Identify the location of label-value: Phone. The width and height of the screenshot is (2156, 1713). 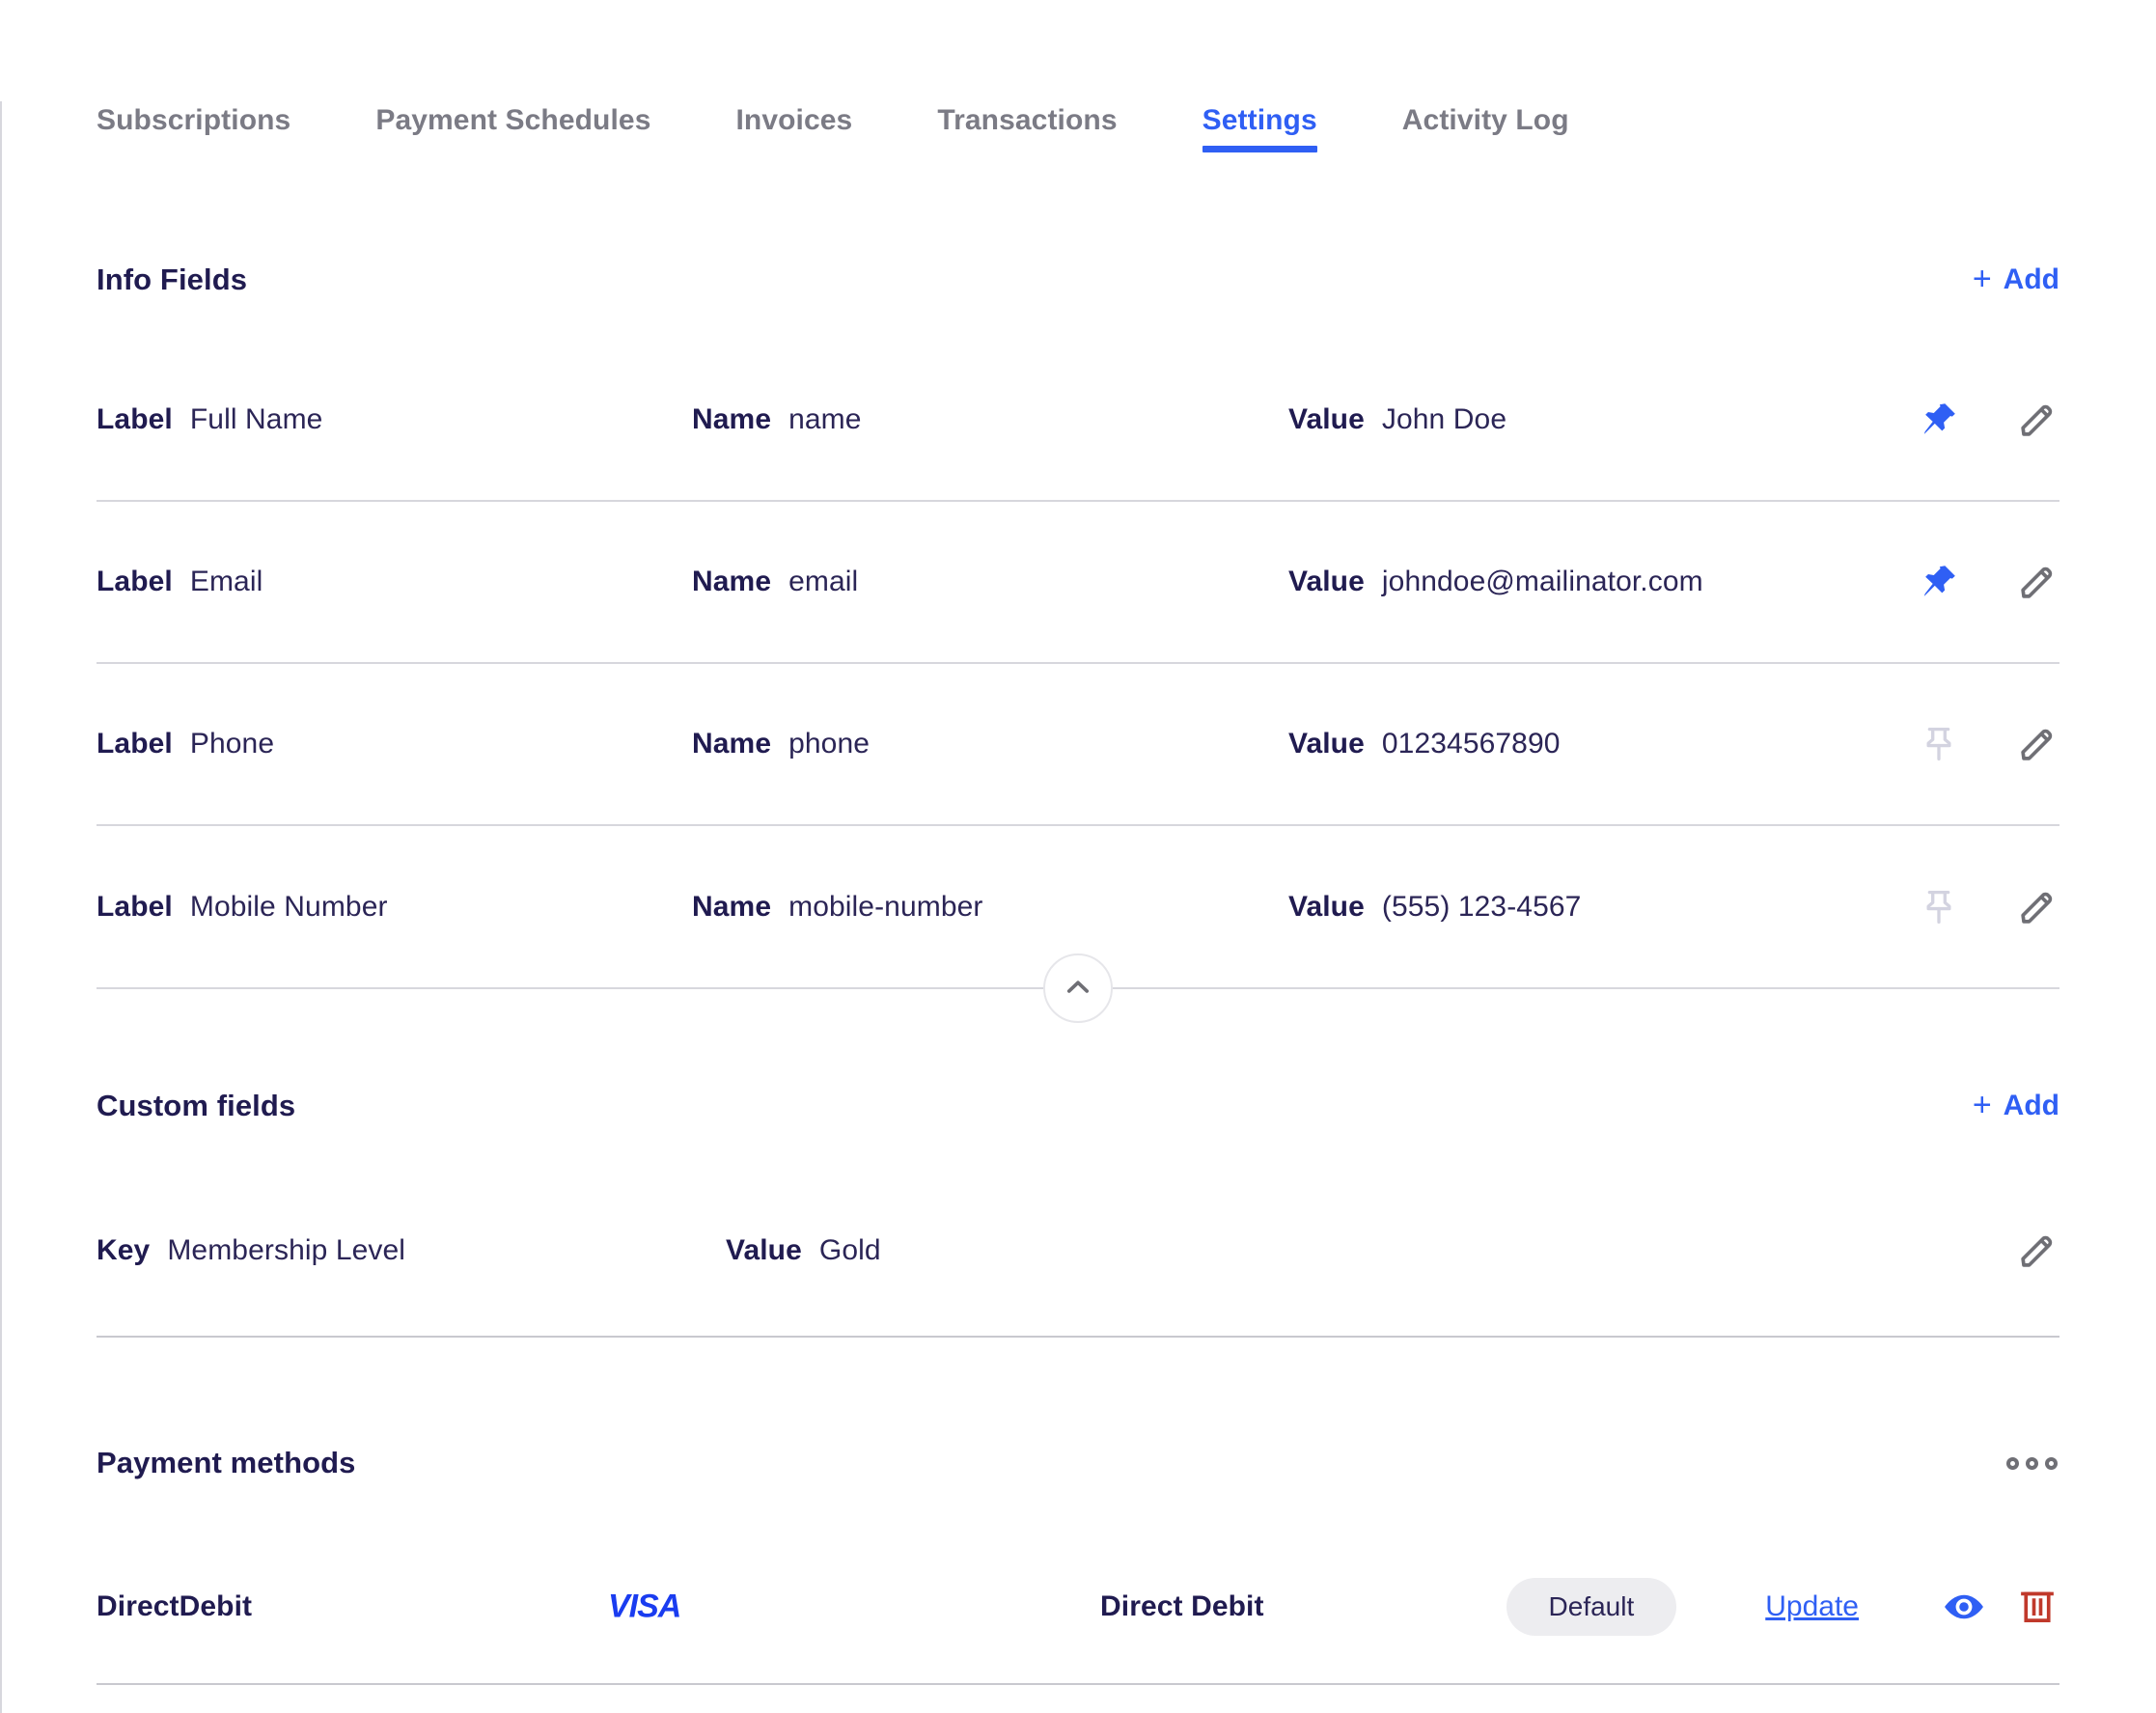
(232, 744).